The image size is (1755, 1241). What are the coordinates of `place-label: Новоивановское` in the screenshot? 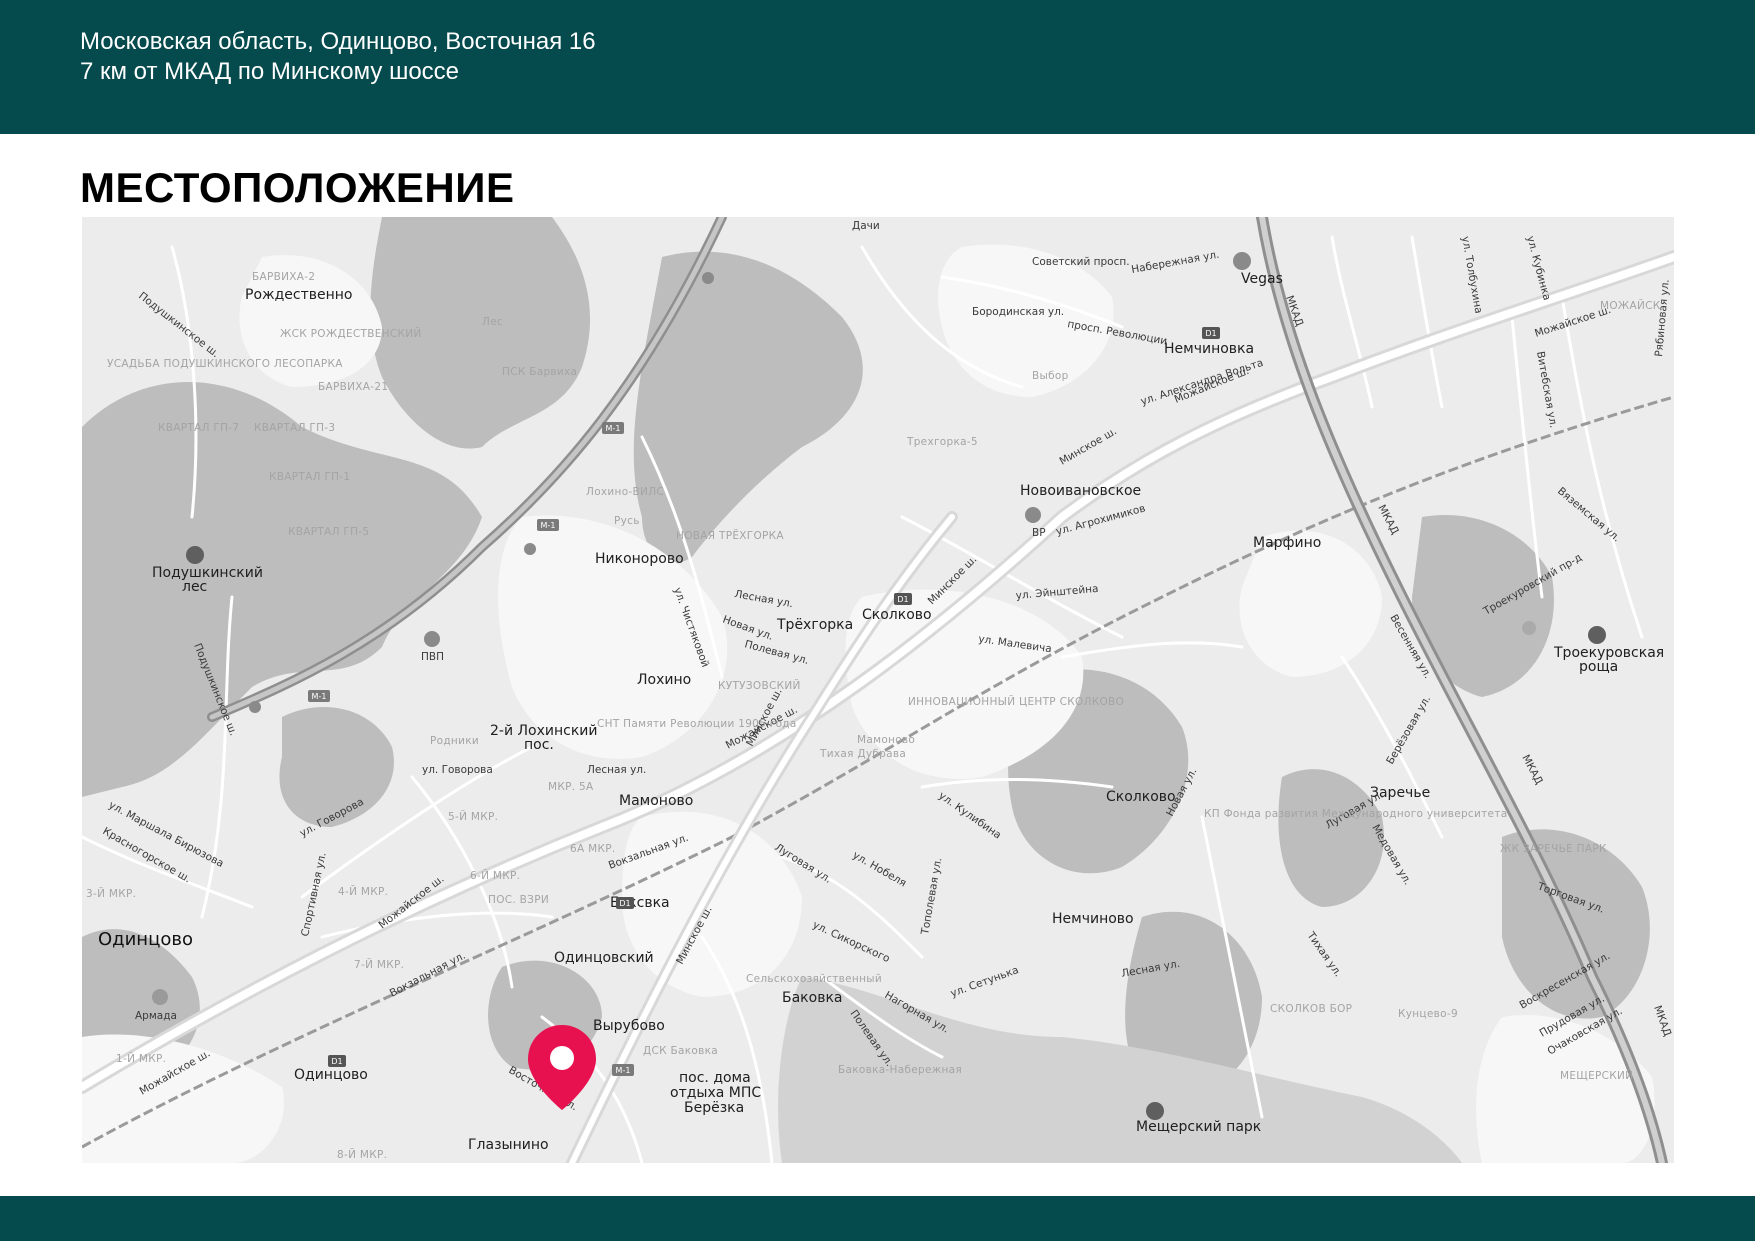 It's located at (1080, 491).